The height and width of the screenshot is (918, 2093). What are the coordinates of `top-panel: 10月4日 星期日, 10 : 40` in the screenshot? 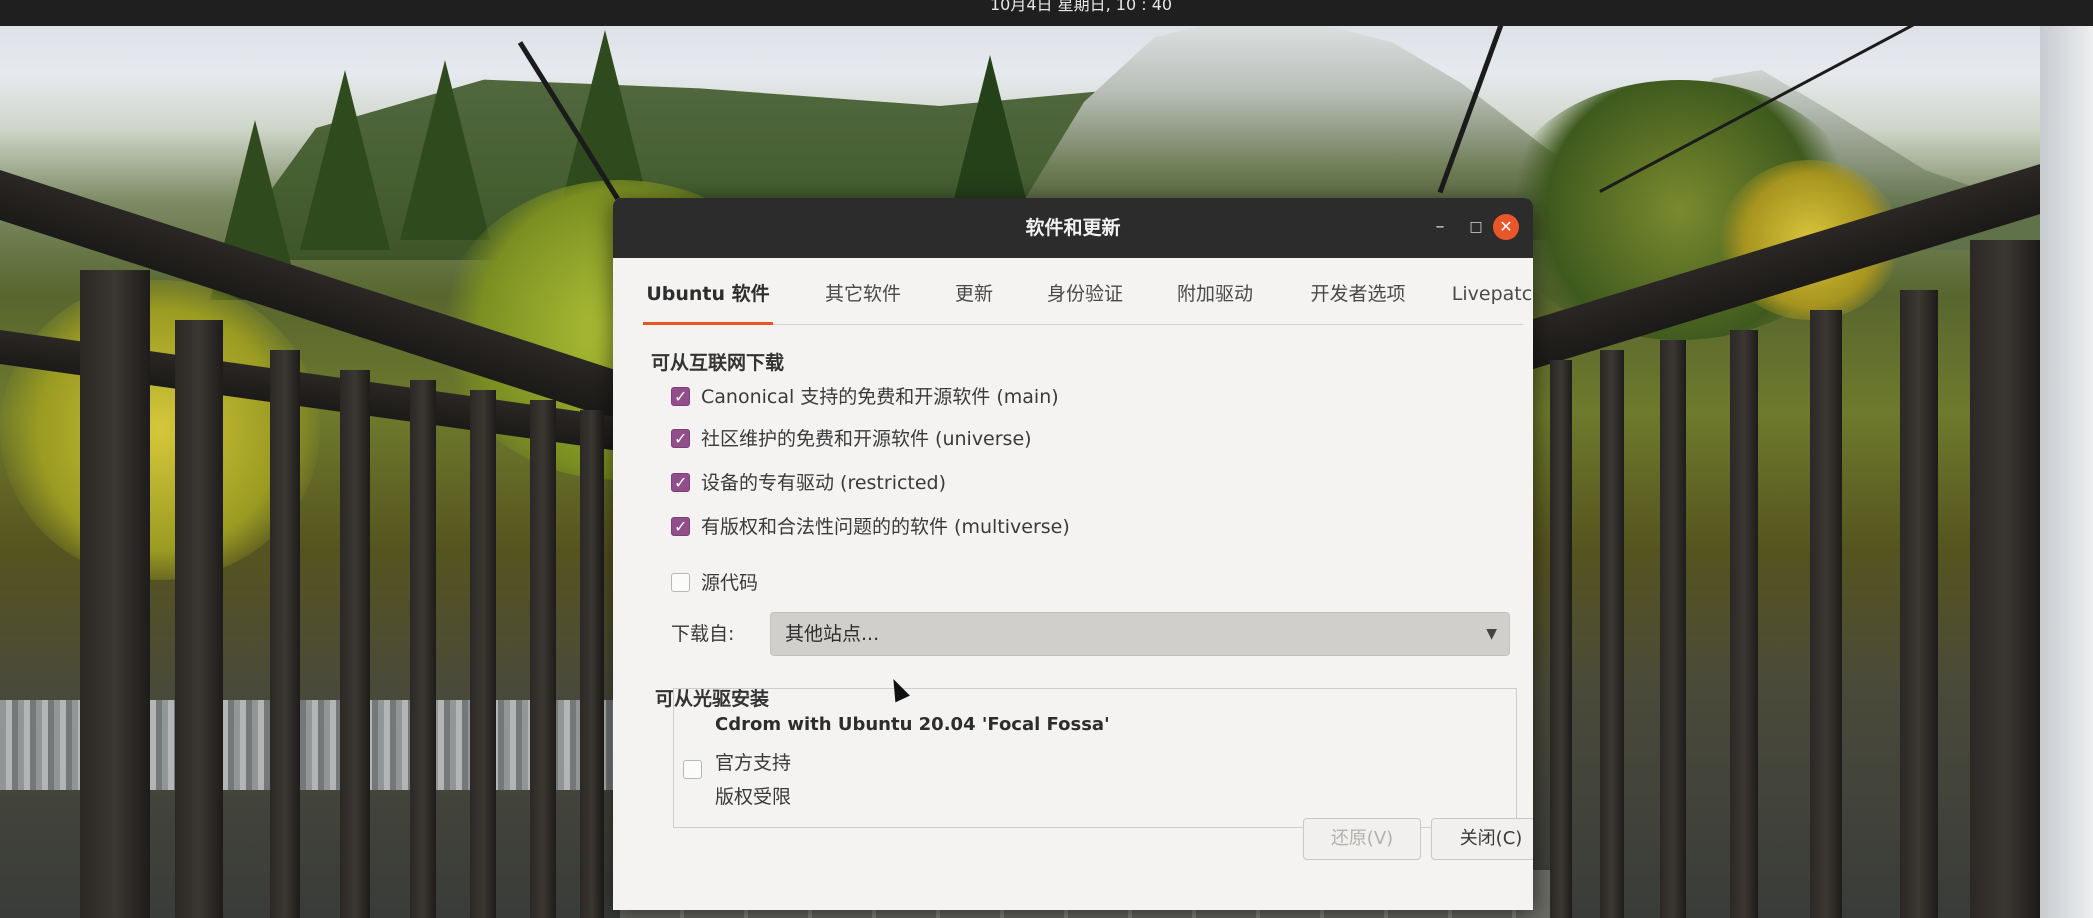 It's located at (1046, 13).